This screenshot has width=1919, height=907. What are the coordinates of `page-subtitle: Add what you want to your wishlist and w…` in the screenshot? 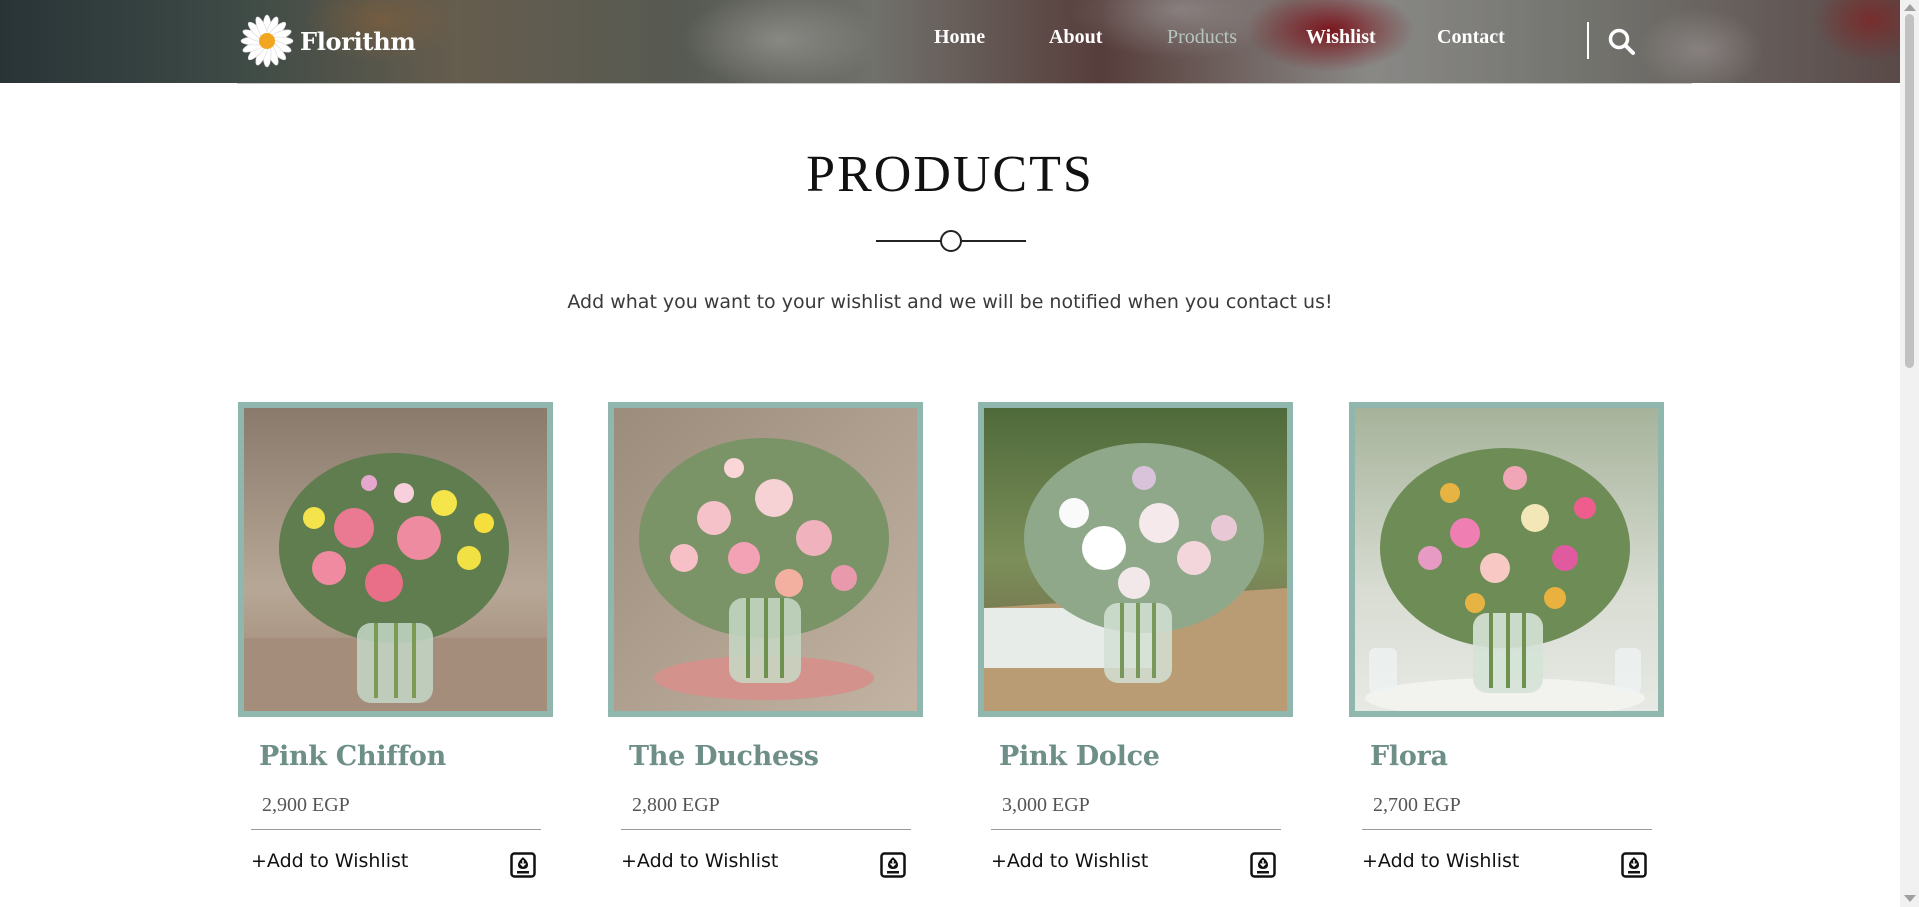 It's located at (950, 302).